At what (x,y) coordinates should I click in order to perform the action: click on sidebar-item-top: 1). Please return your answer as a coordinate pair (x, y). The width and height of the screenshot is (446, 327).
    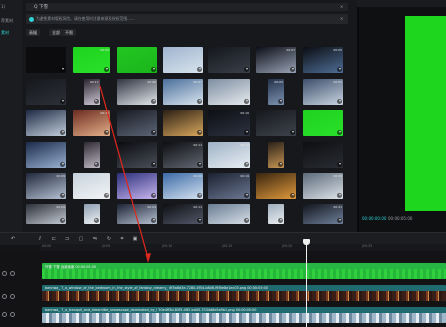
    Looking at the image, I should click on (3, 6).